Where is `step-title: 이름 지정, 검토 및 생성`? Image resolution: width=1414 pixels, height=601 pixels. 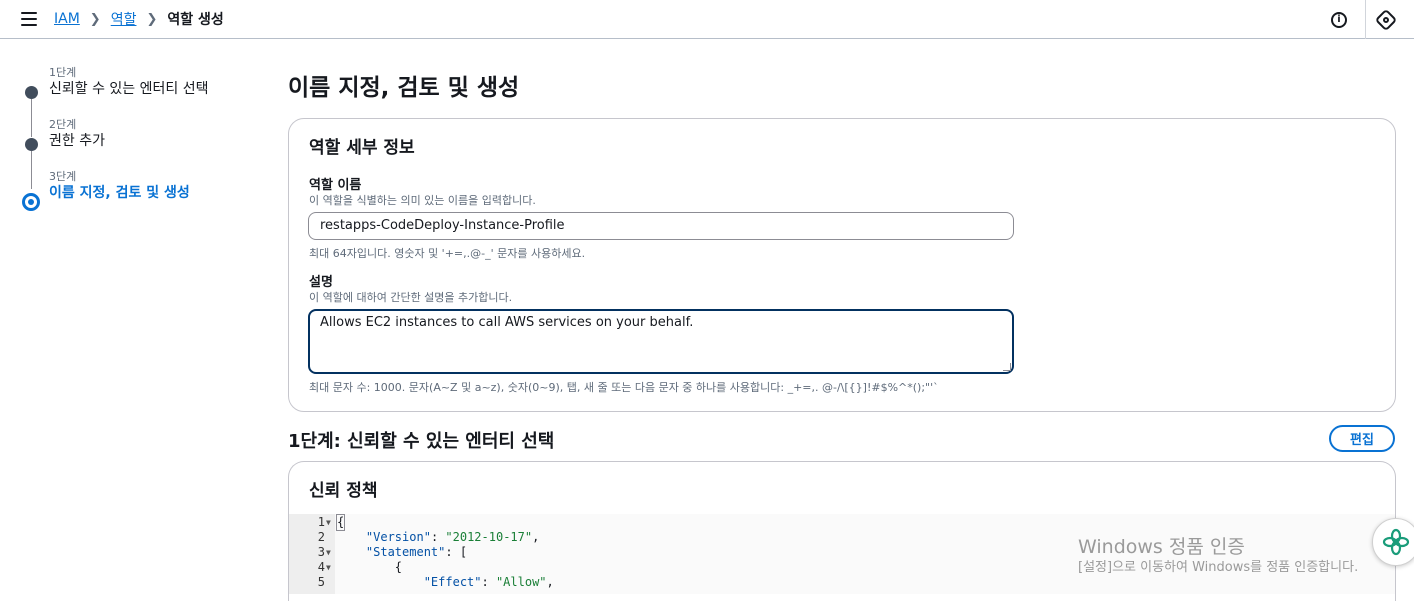 step-title: 이름 지정, 검토 및 생성 is located at coordinates (119, 193).